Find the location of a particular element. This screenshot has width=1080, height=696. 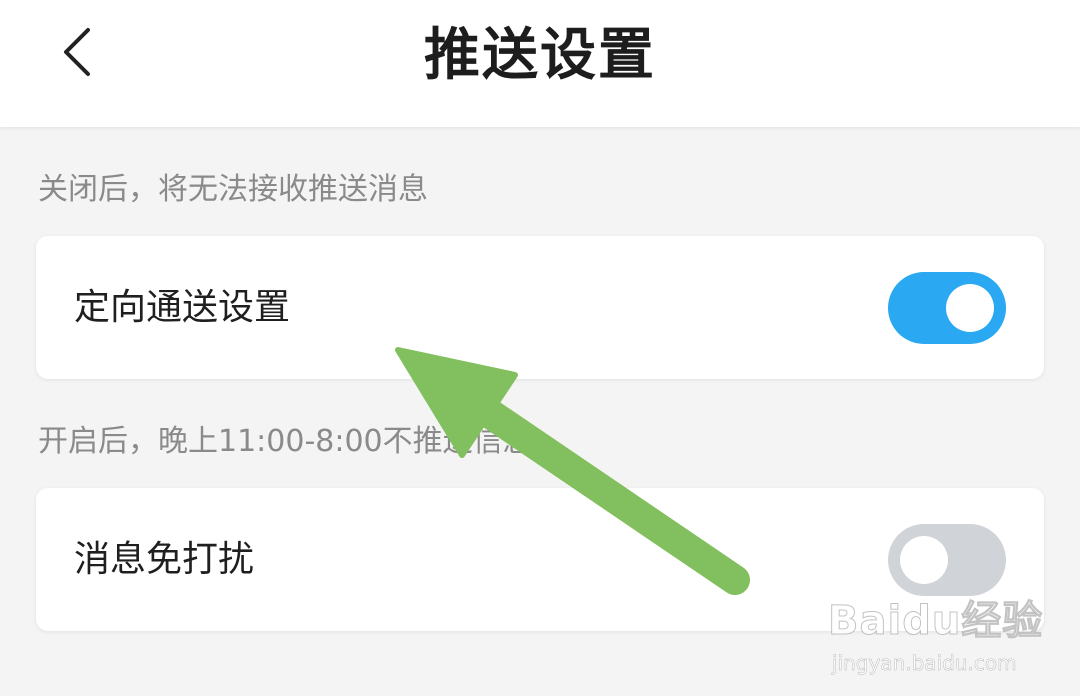

push-off-hint: 关闭后，将无法接收推送消息 is located at coordinates (233, 189).